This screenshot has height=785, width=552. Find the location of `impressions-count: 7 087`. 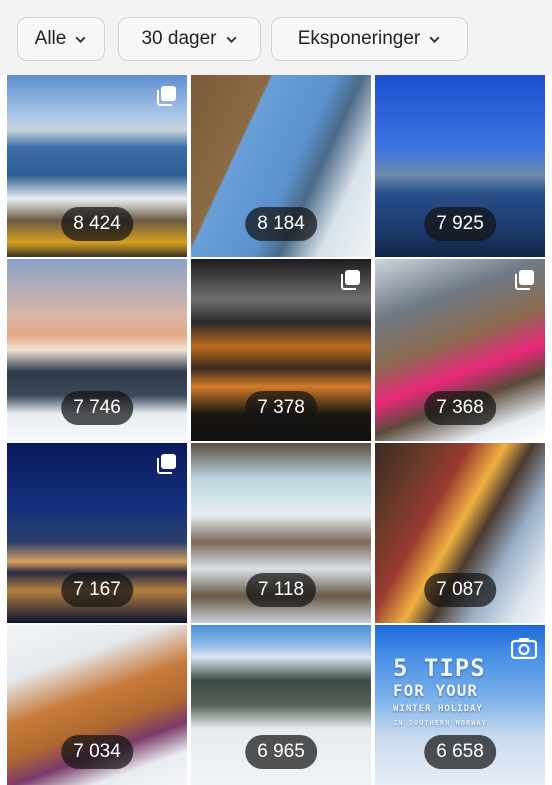

impressions-count: 7 087 is located at coordinates (460, 590).